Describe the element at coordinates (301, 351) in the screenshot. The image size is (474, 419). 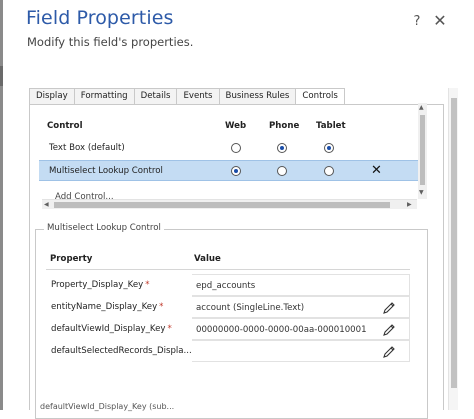
I see `property-value-cell` at that location.